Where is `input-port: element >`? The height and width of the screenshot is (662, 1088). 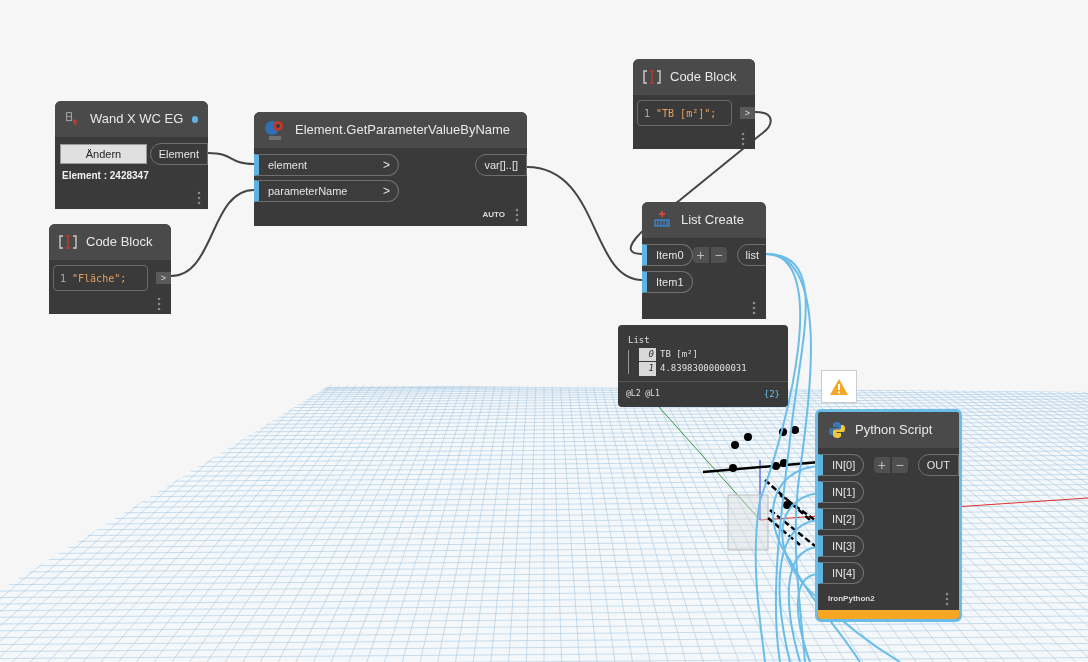 input-port: element > is located at coordinates (326, 165).